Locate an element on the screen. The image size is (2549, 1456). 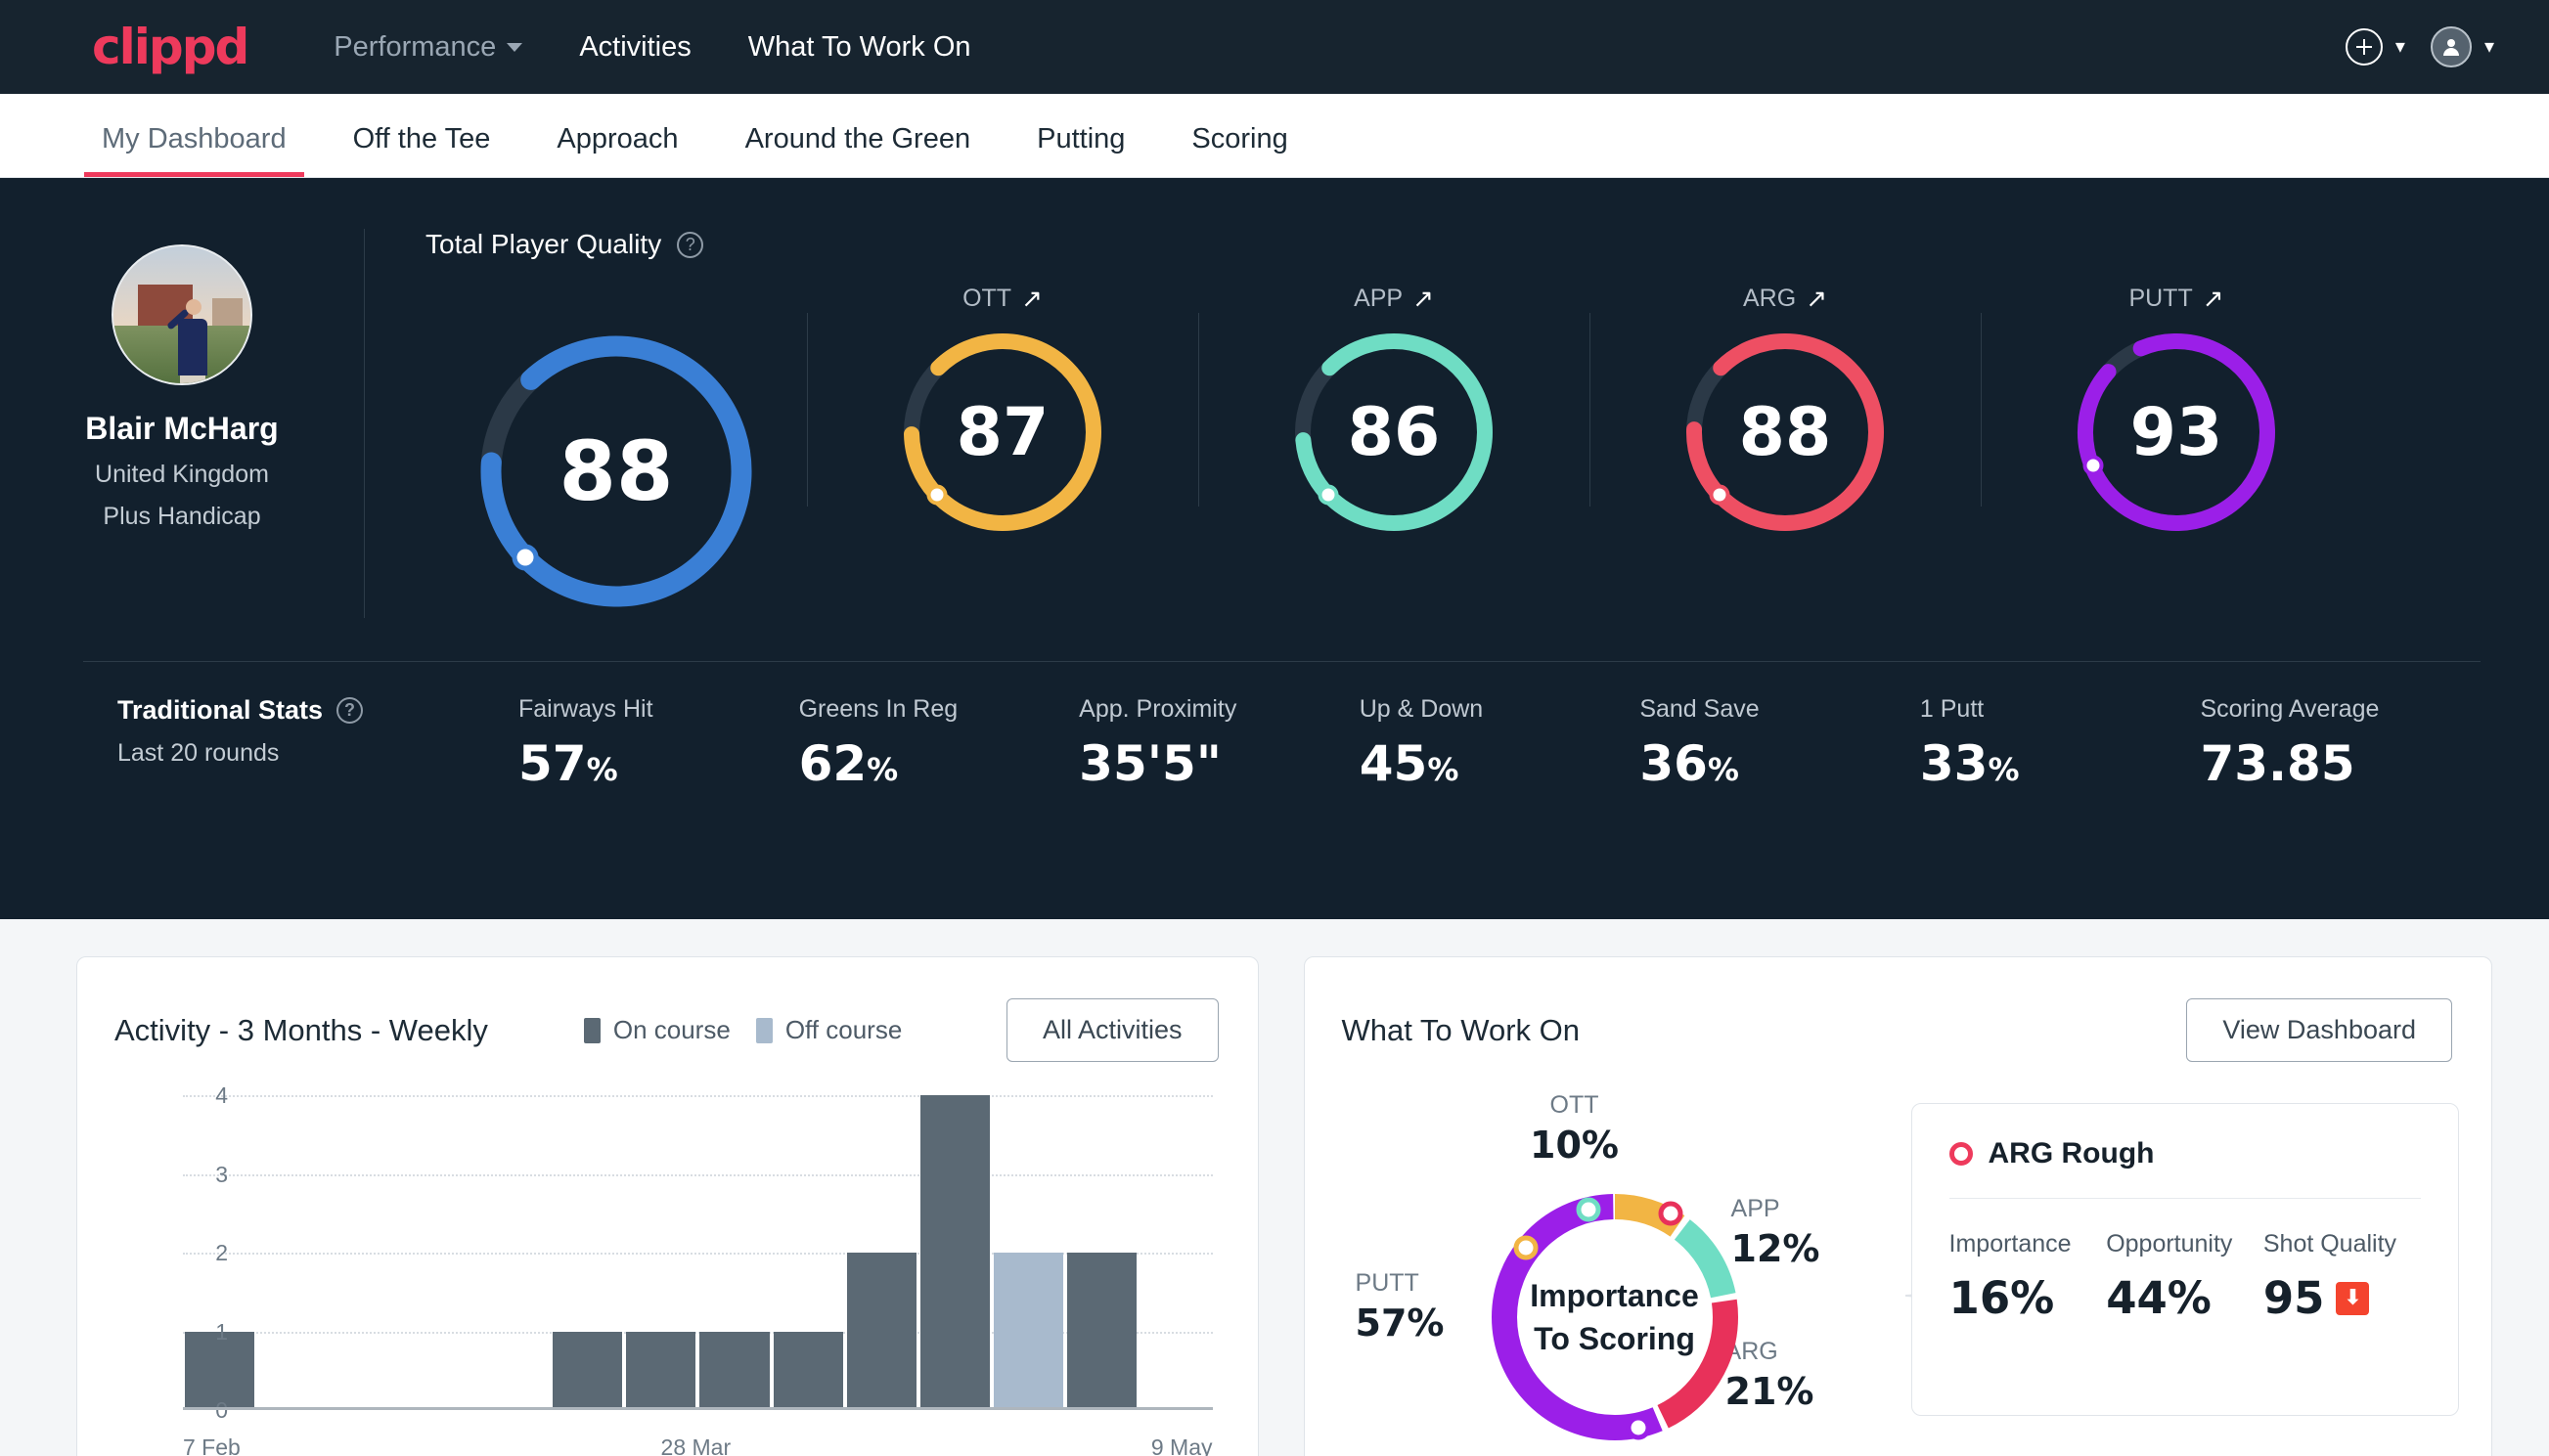
nav-label: What To Work On is located at coordinates (859, 46).